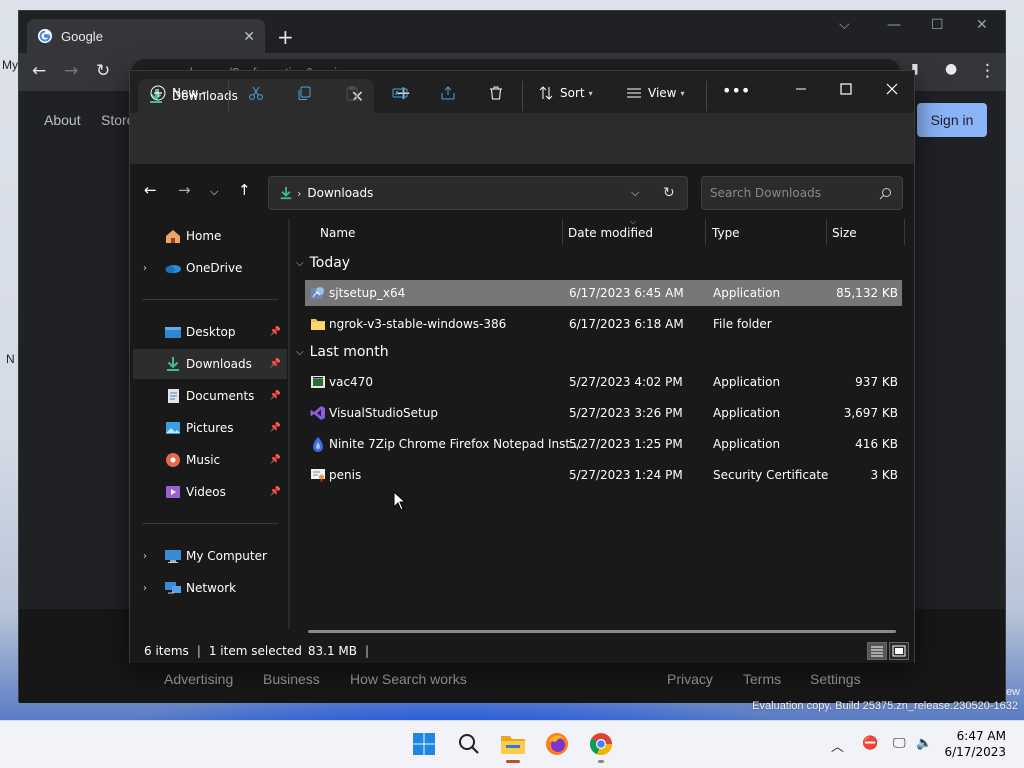  What do you see at coordinates (210, 460) in the screenshot?
I see `sidebar-item-music: Music 📌` at bounding box center [210, 460].